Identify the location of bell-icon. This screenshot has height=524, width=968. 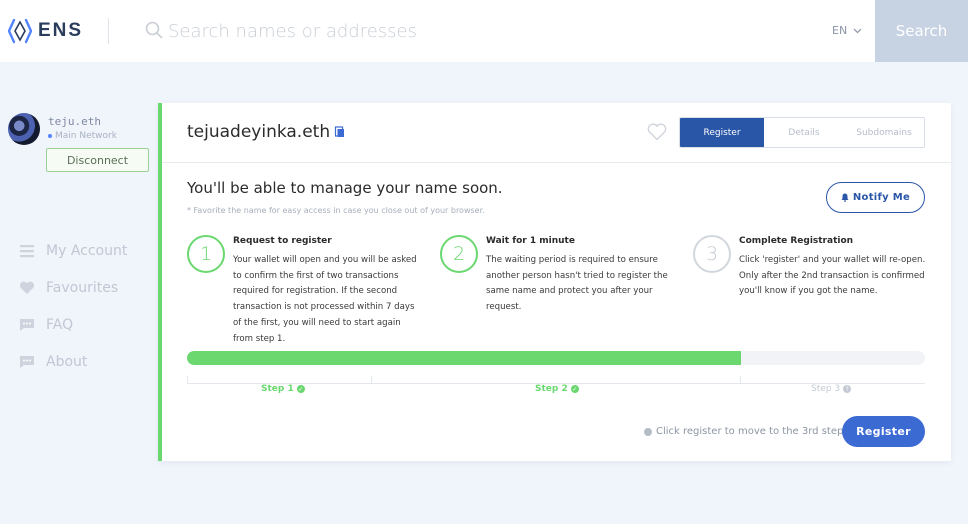
(845, 197).